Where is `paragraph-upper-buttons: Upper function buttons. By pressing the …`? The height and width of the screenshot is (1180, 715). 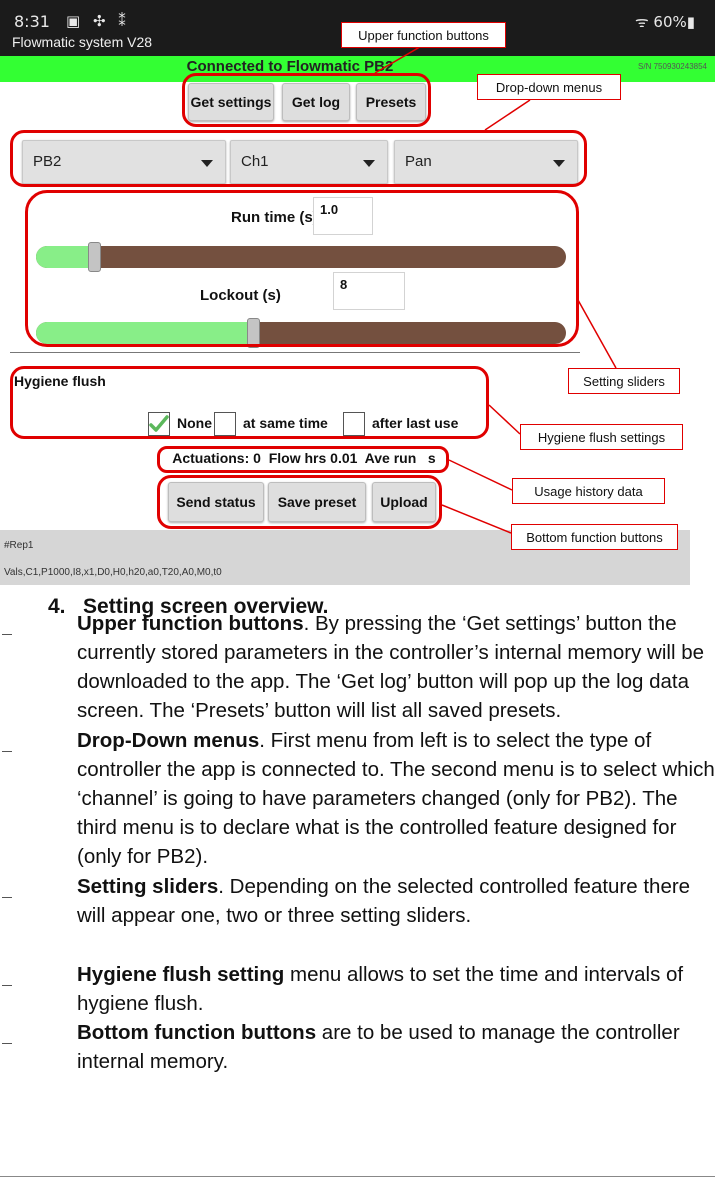
paragraph-upper-buttons: Upper function buttons. By pressing the … is located at coordinates (396, 667).